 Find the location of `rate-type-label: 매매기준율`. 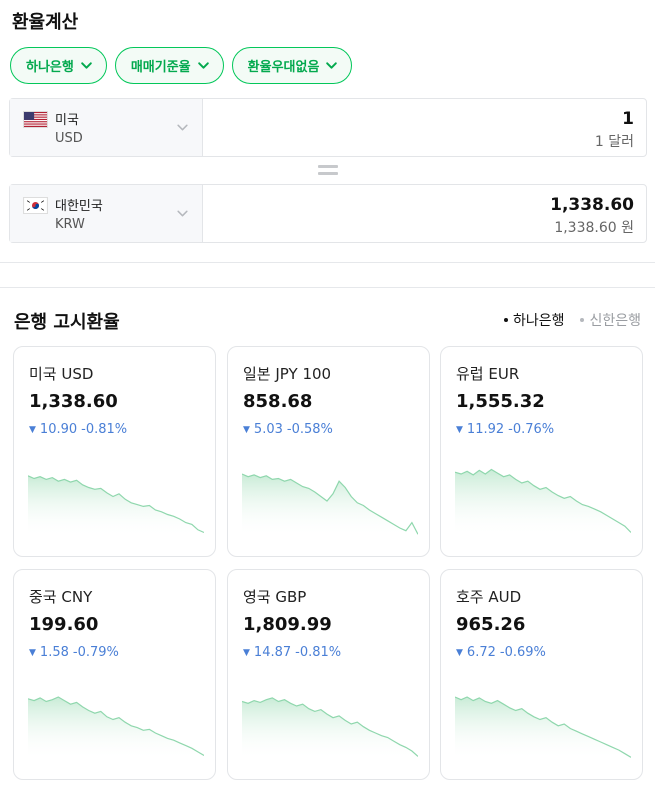

rate-type-label: 매매기준율 is located at coordinates (160, 67).